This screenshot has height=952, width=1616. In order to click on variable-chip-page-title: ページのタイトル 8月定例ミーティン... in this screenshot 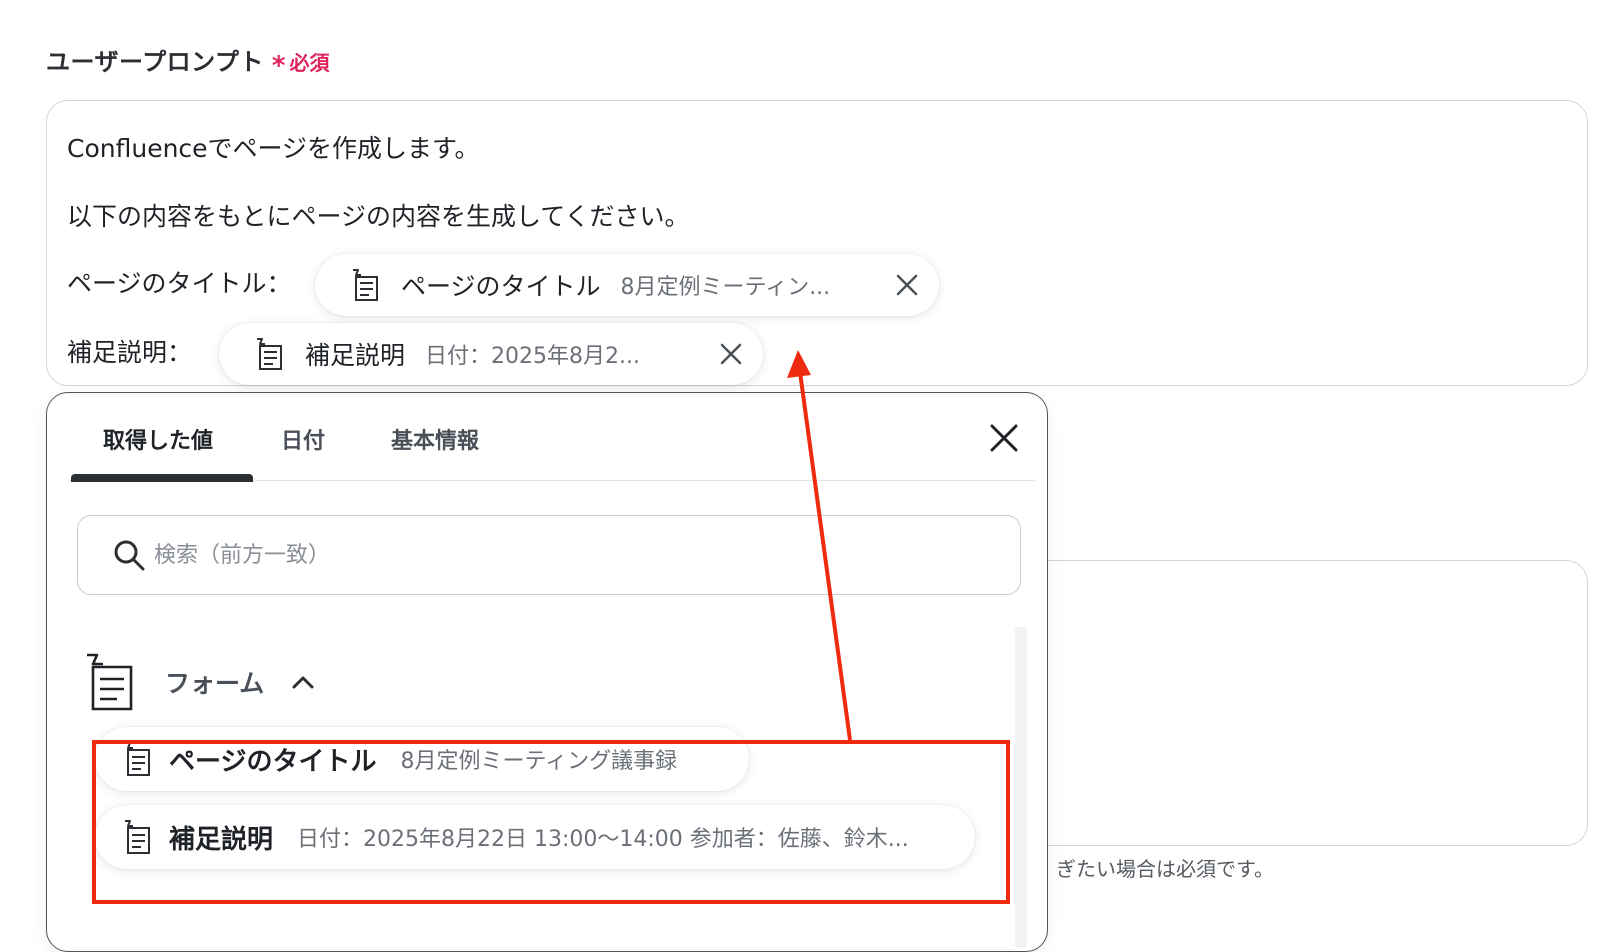, I will do `click(627, 285)`.